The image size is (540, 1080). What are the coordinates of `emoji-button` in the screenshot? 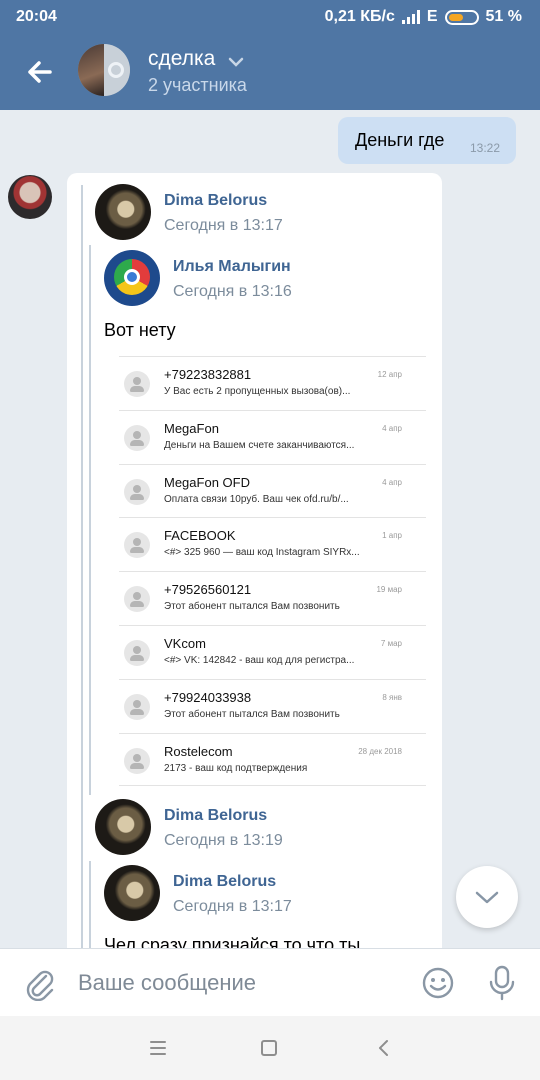 It's located at (438, 983).